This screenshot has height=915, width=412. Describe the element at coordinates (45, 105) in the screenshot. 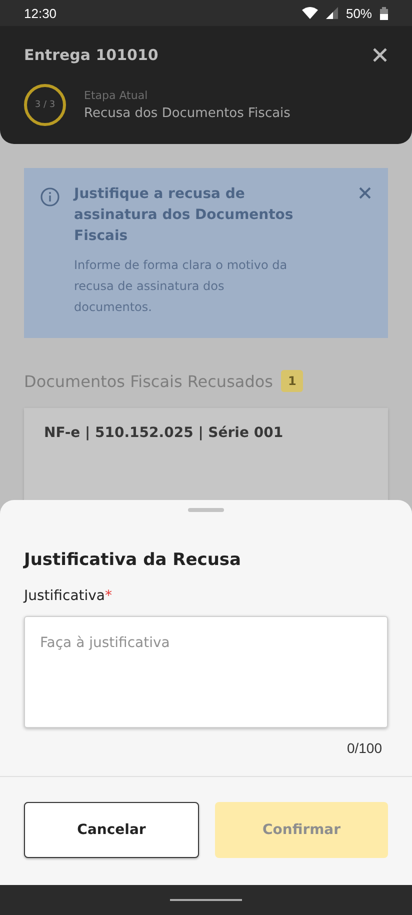

I see `step-ring: 3 / 3` at that location.